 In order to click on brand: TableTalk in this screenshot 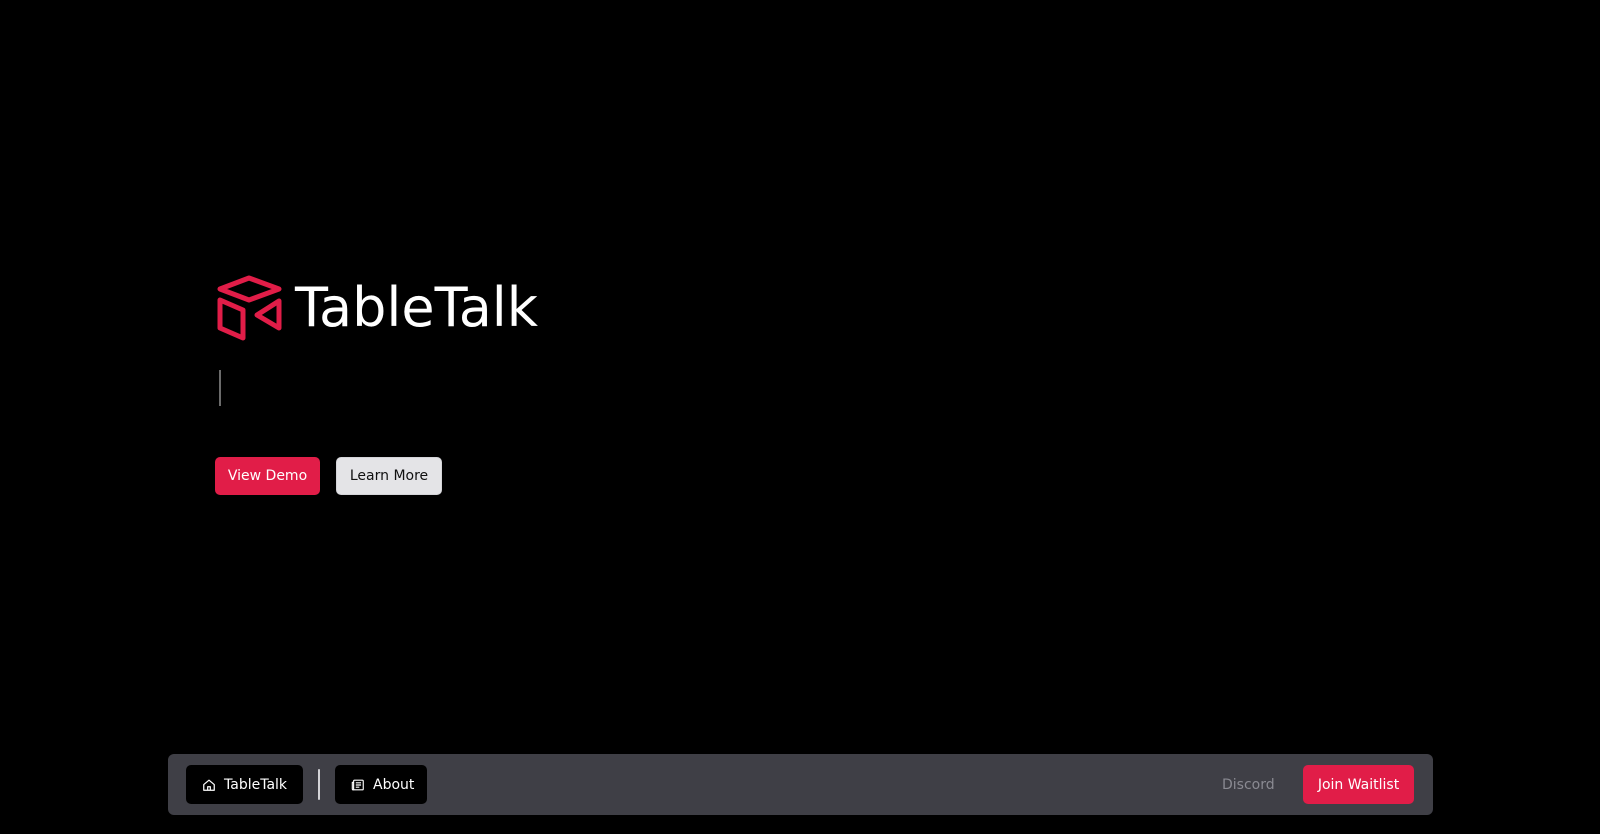, I will do `click(376, 308)`.